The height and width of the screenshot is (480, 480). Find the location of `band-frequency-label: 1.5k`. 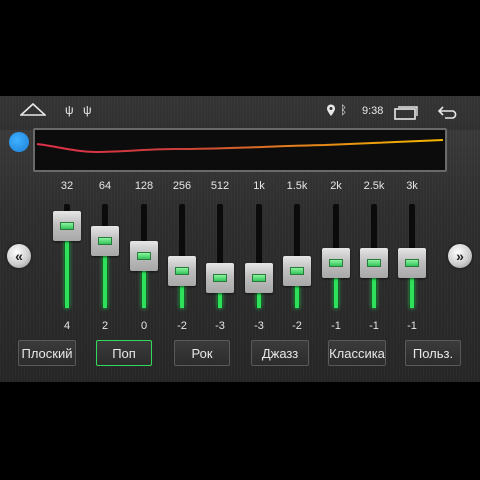

band-frequency-label: 1.5k is located at coordinates (297, 186).